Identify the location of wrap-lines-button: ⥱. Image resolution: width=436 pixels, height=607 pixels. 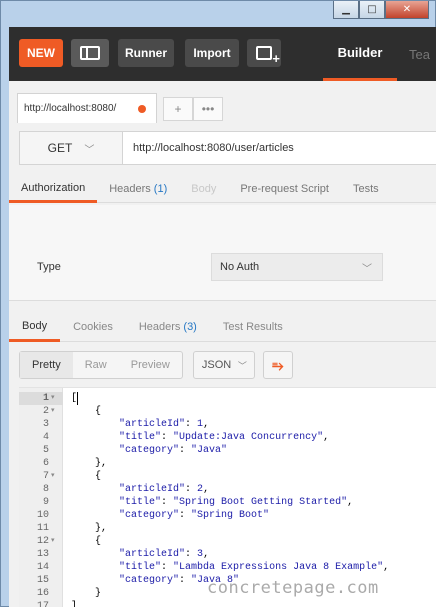
(277, 365).